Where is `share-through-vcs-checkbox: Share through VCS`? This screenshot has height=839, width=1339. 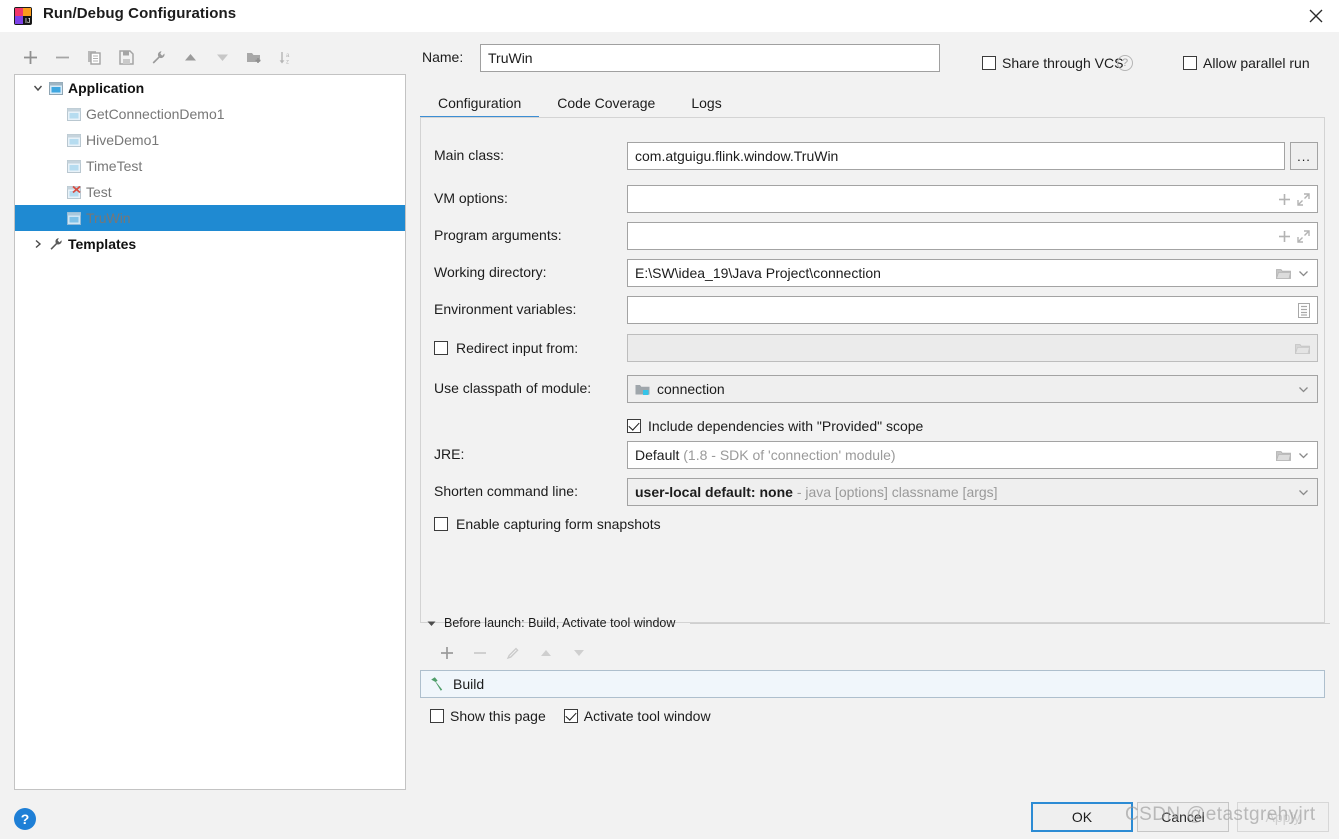 share-through-vcs-checkbox: Share through VCS is located at coordinates (1052, 63).